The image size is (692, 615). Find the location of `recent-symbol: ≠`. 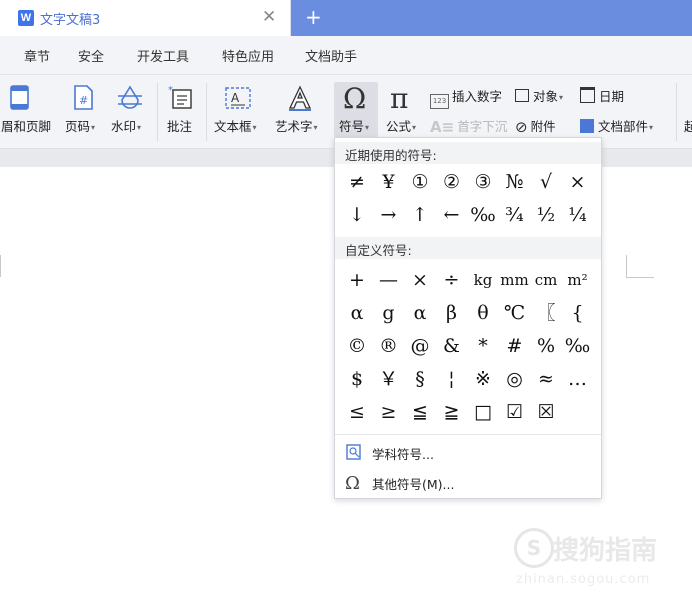

recent-symbol: ≠ is located at coordinates (357, 182).